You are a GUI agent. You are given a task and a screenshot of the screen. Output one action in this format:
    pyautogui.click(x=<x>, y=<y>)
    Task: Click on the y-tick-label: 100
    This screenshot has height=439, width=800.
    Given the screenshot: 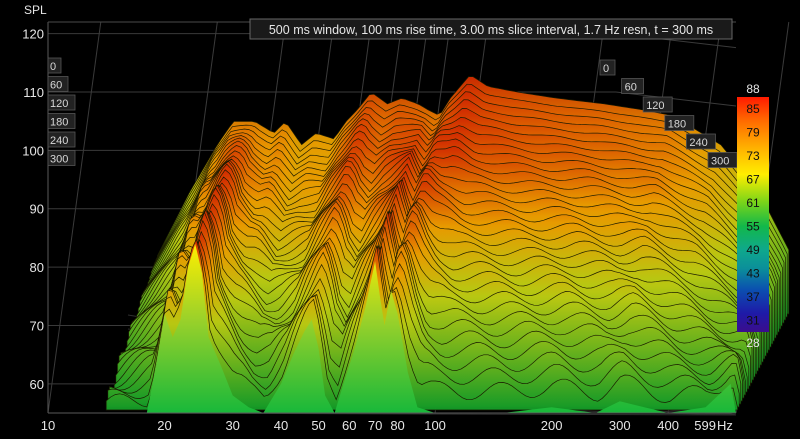 What is the action you would take?
    pyautogui.click(x=33, y=150)
    